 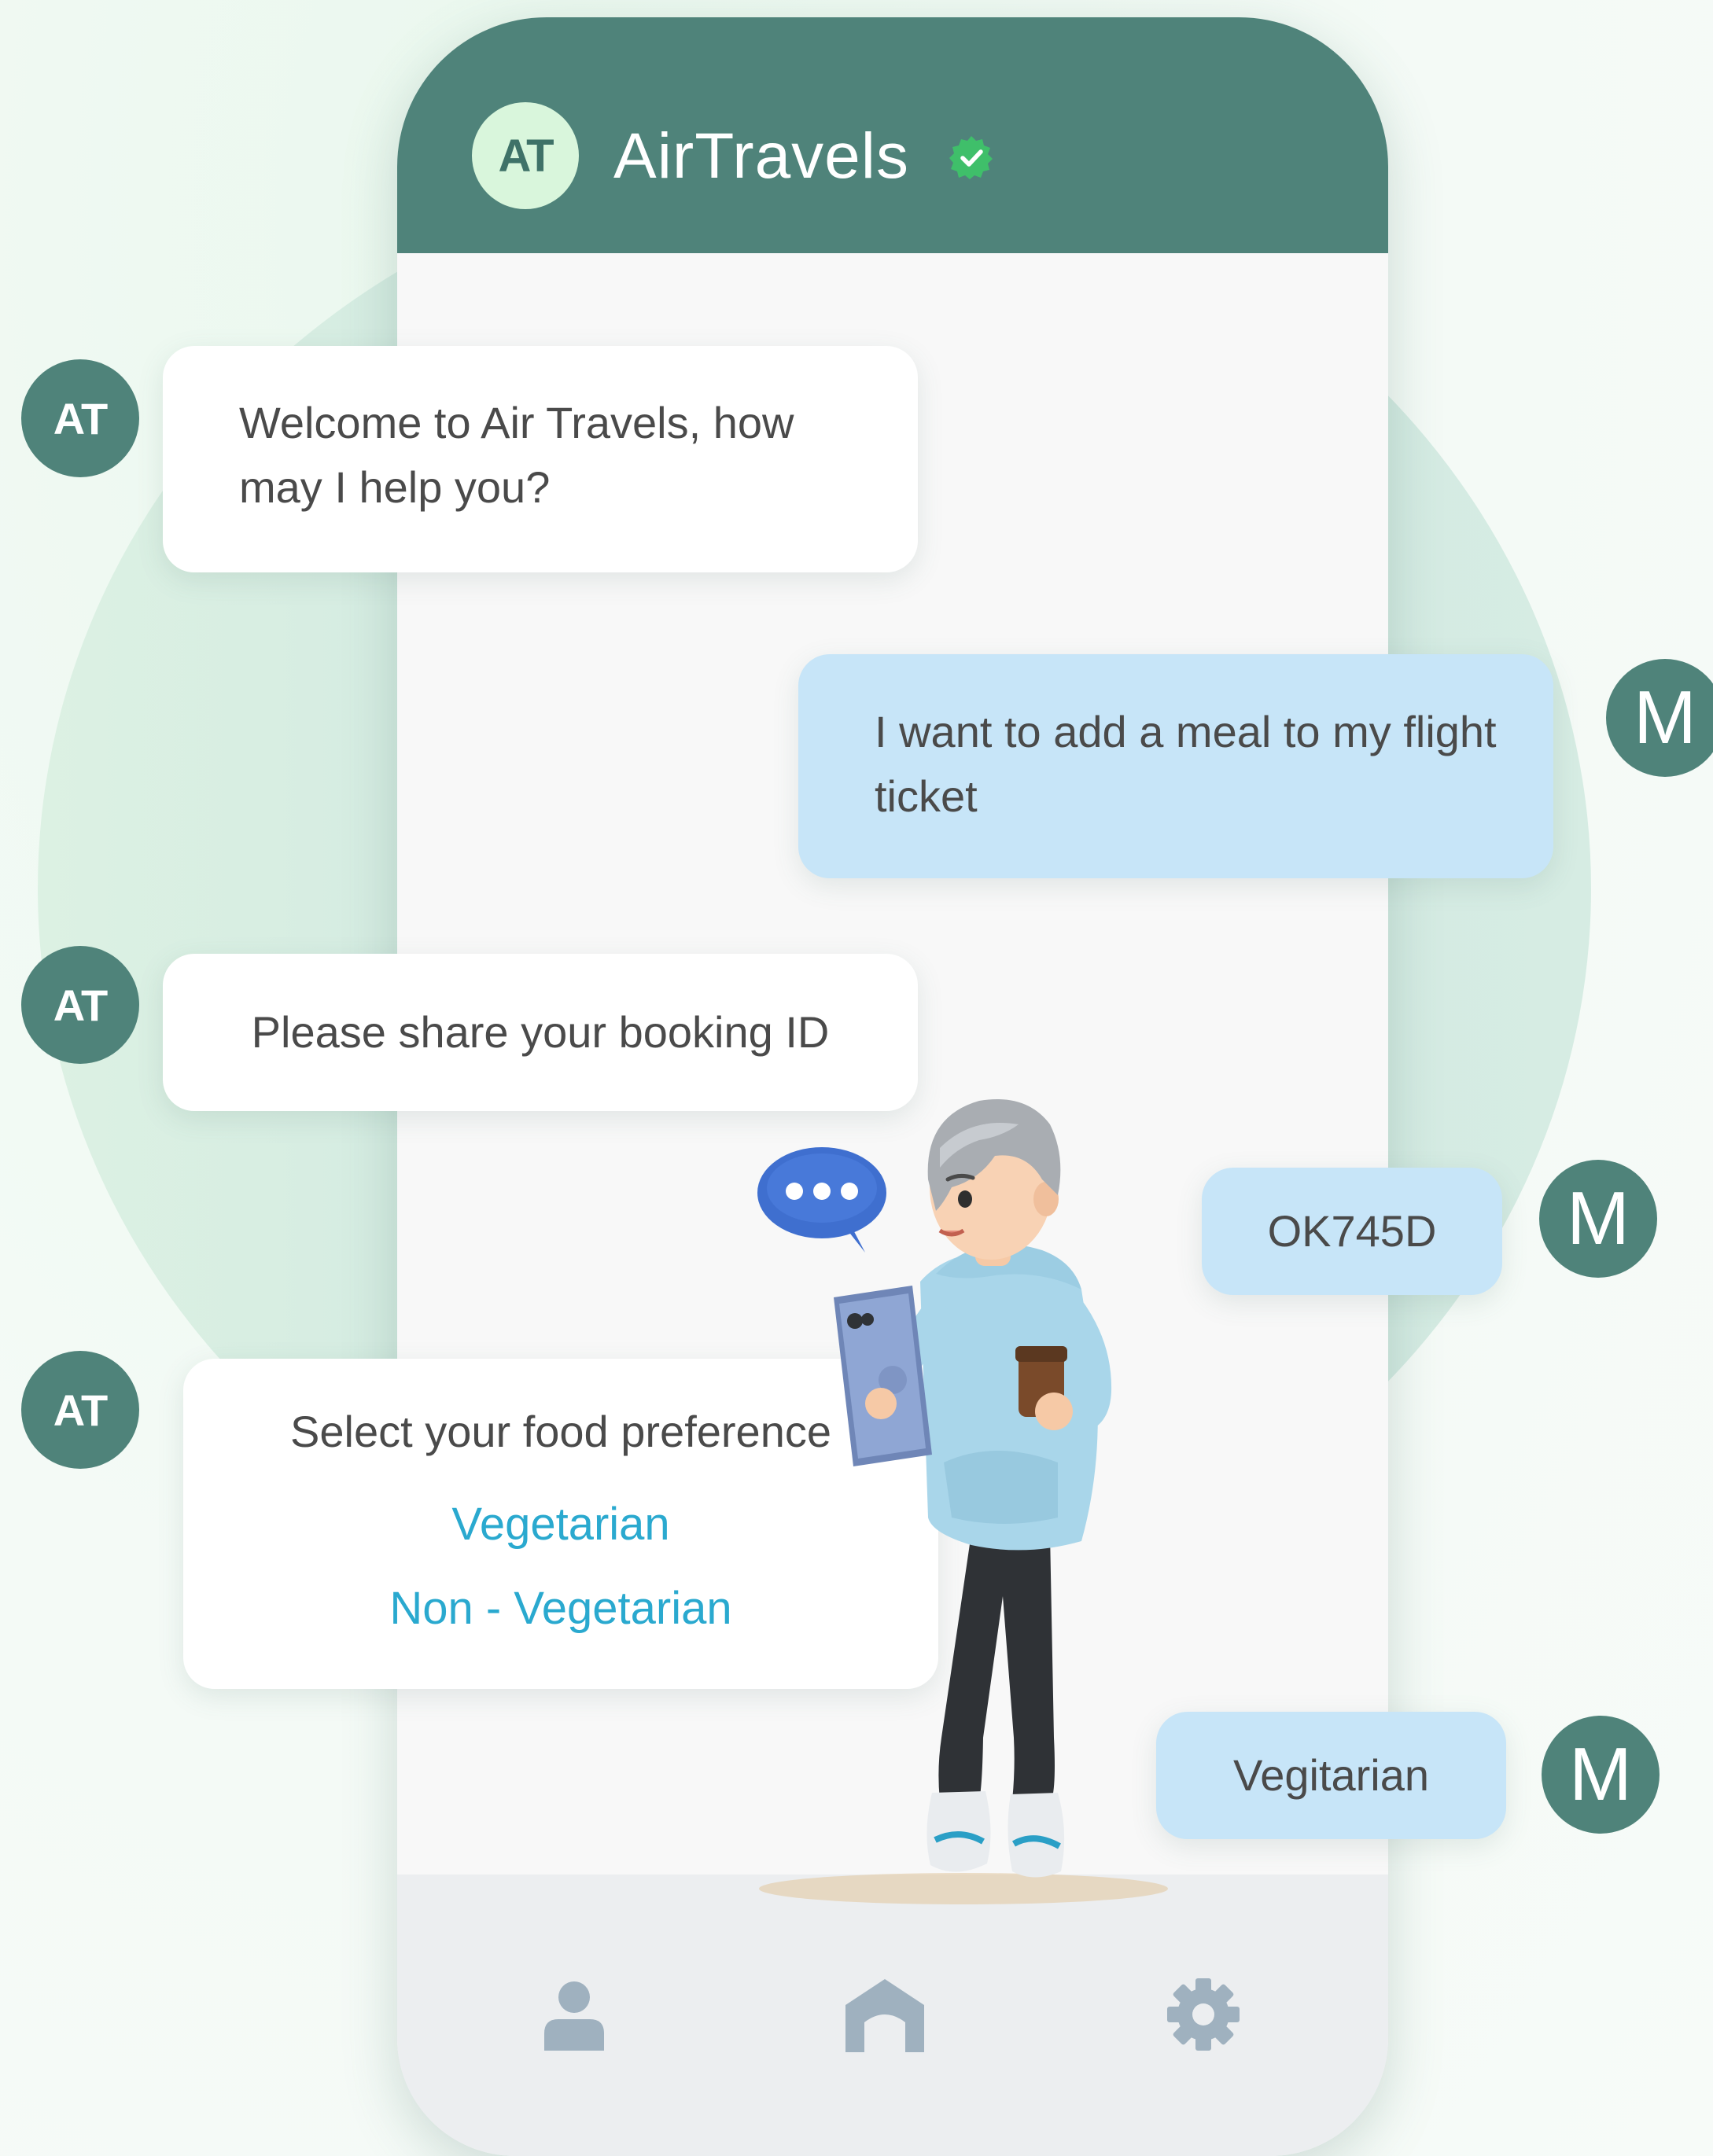 What do you see at coordinates (885, 2014) in the screenshot?
I see `home-icon` at bounding box center [885, 2014].